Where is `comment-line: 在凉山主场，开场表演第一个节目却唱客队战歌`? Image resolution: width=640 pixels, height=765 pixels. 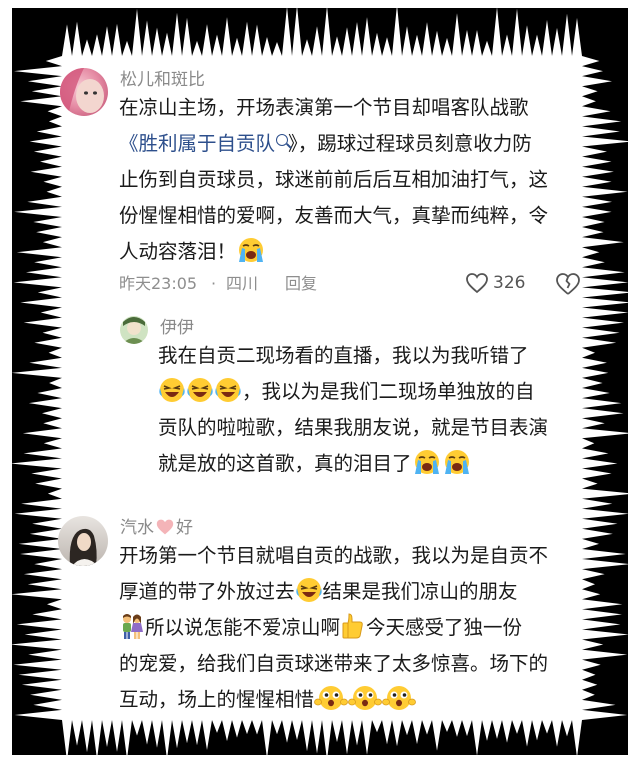
comment-line: 在凉山主场，开场表演第一个节目却唱客队战歌 is located at coordinates (324, 107).